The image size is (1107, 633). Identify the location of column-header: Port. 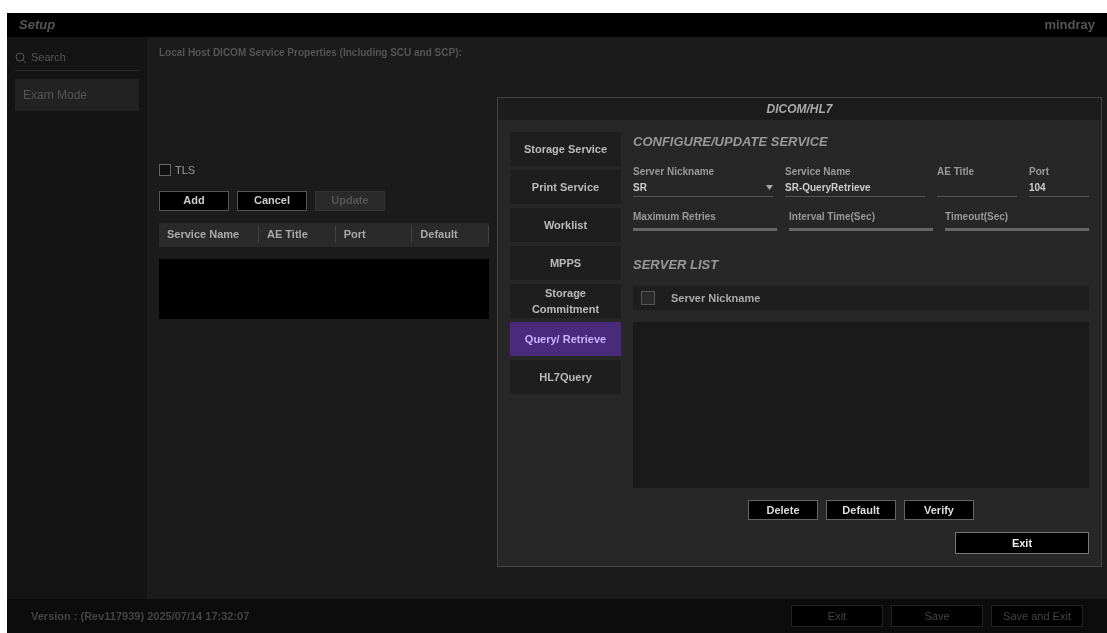
(374, 234).